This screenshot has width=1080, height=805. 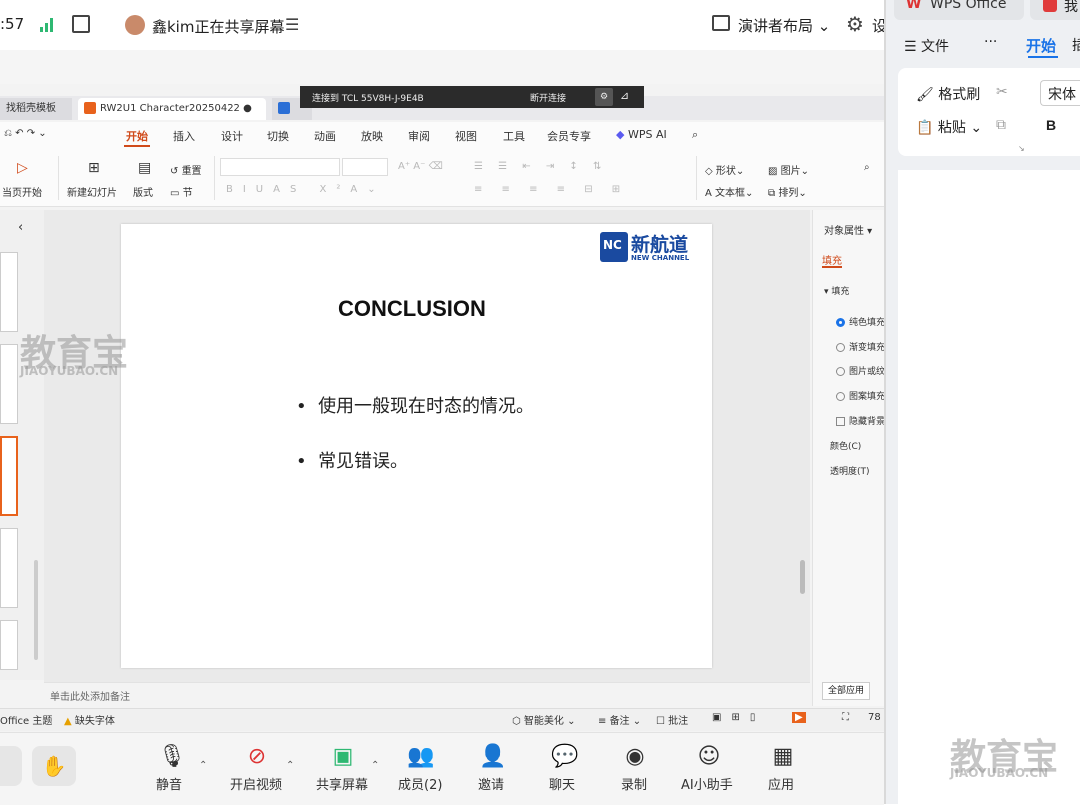 What do you see at coordinates (514, 136) in the screenshot?
I see `ribbon-tab-tools: 工具` at bounding box center [514, 136].